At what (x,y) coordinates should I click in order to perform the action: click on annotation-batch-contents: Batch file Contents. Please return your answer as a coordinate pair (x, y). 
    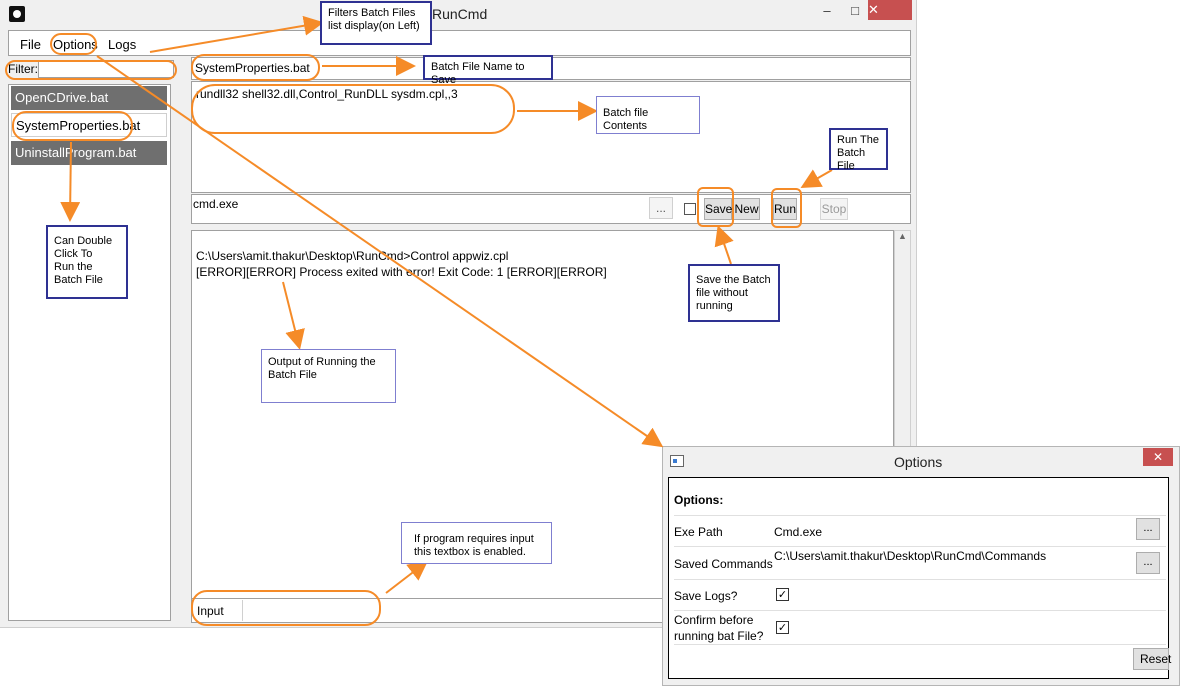
    Looking at the image, I should click on (648, 115).